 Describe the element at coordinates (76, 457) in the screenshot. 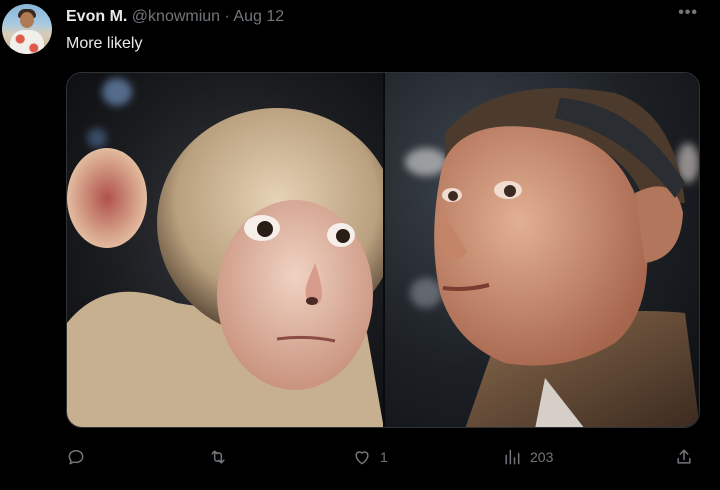

I see `reply-icon` at that location.